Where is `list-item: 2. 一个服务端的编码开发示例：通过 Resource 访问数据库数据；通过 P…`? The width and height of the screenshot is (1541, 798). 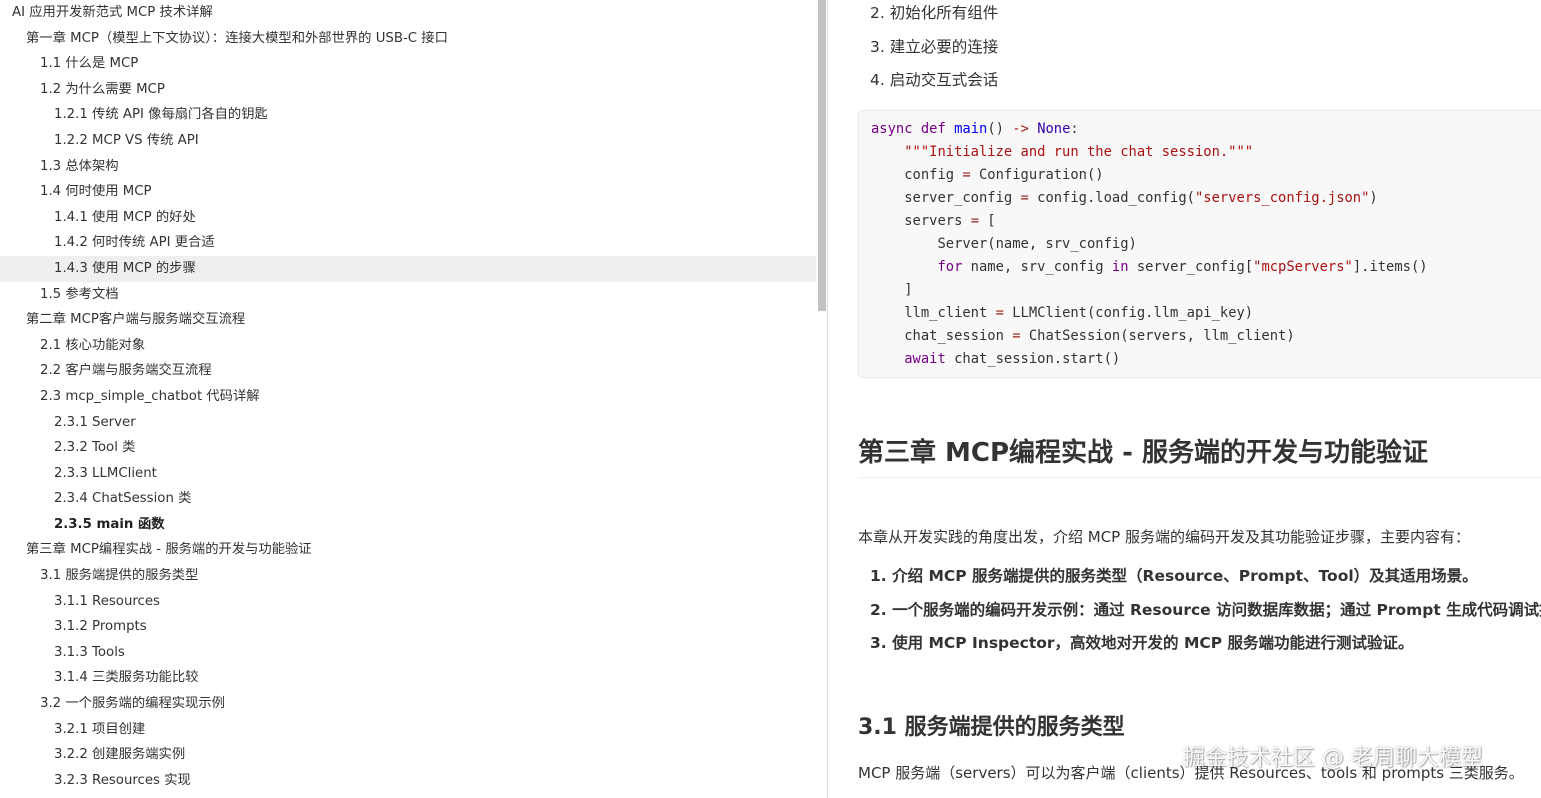
list-item: 2. 一个服务端的编码开发示例：通过 Resource 访问数据库数据；通过 P… is located at coordinates (1205, 609).